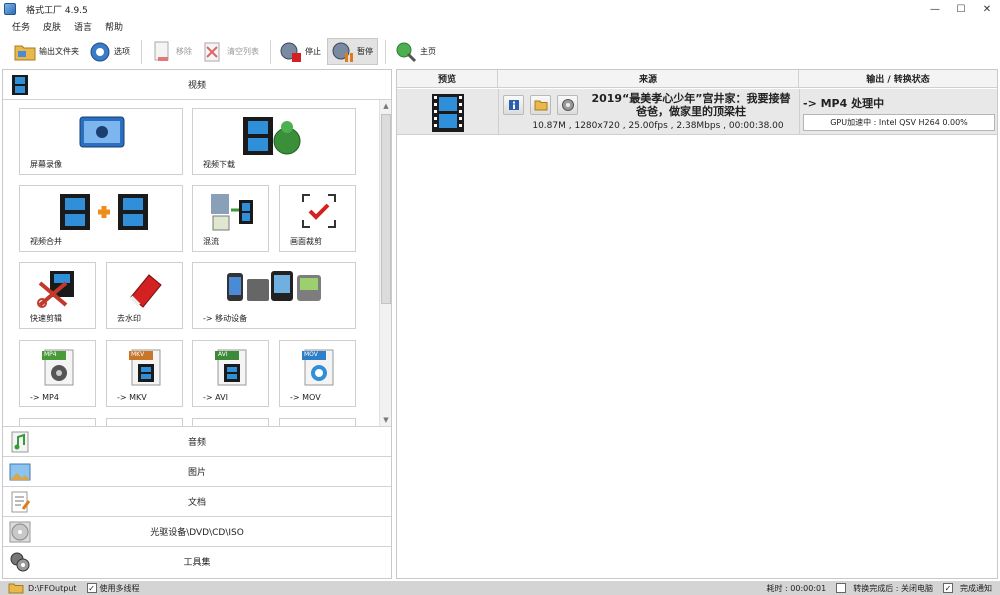  I want to click on home-label: 主页, so click(428, 51).